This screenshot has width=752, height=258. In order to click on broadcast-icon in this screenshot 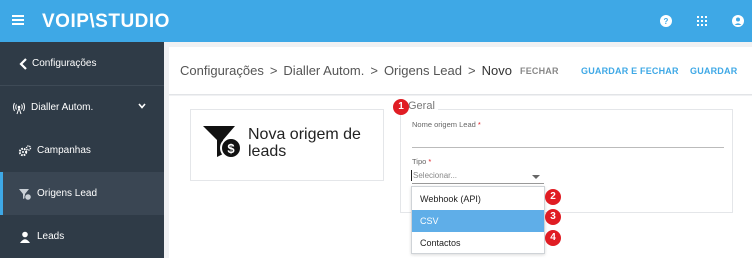, I will do `click(19, 108)`.